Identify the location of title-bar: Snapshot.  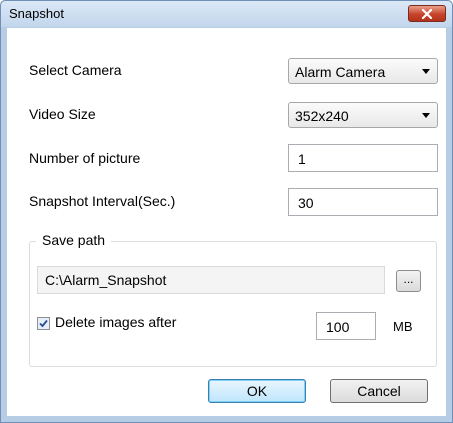
(226, 14).